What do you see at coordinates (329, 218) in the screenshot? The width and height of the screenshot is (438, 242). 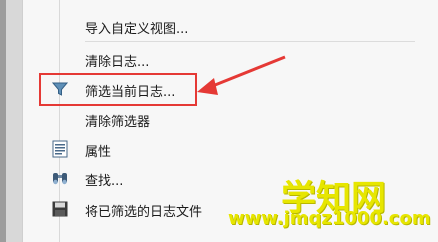 I see `watermark-url: www.jmqz1000.com` at bounding box center [329, 218].